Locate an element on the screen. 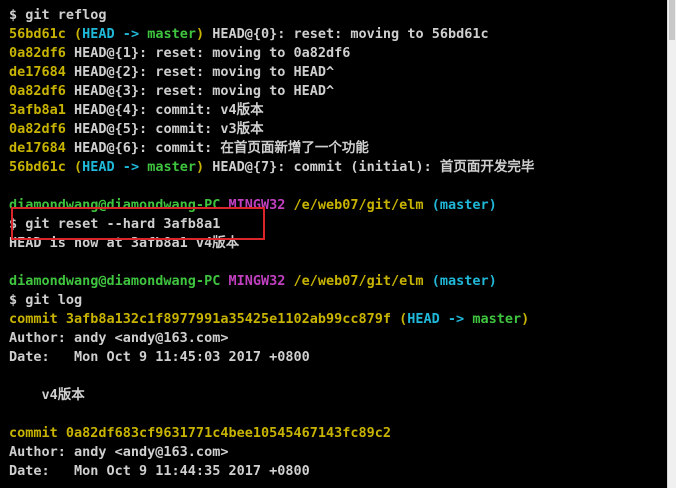  scrollbar-thumb is located at coordinates (672, 20).